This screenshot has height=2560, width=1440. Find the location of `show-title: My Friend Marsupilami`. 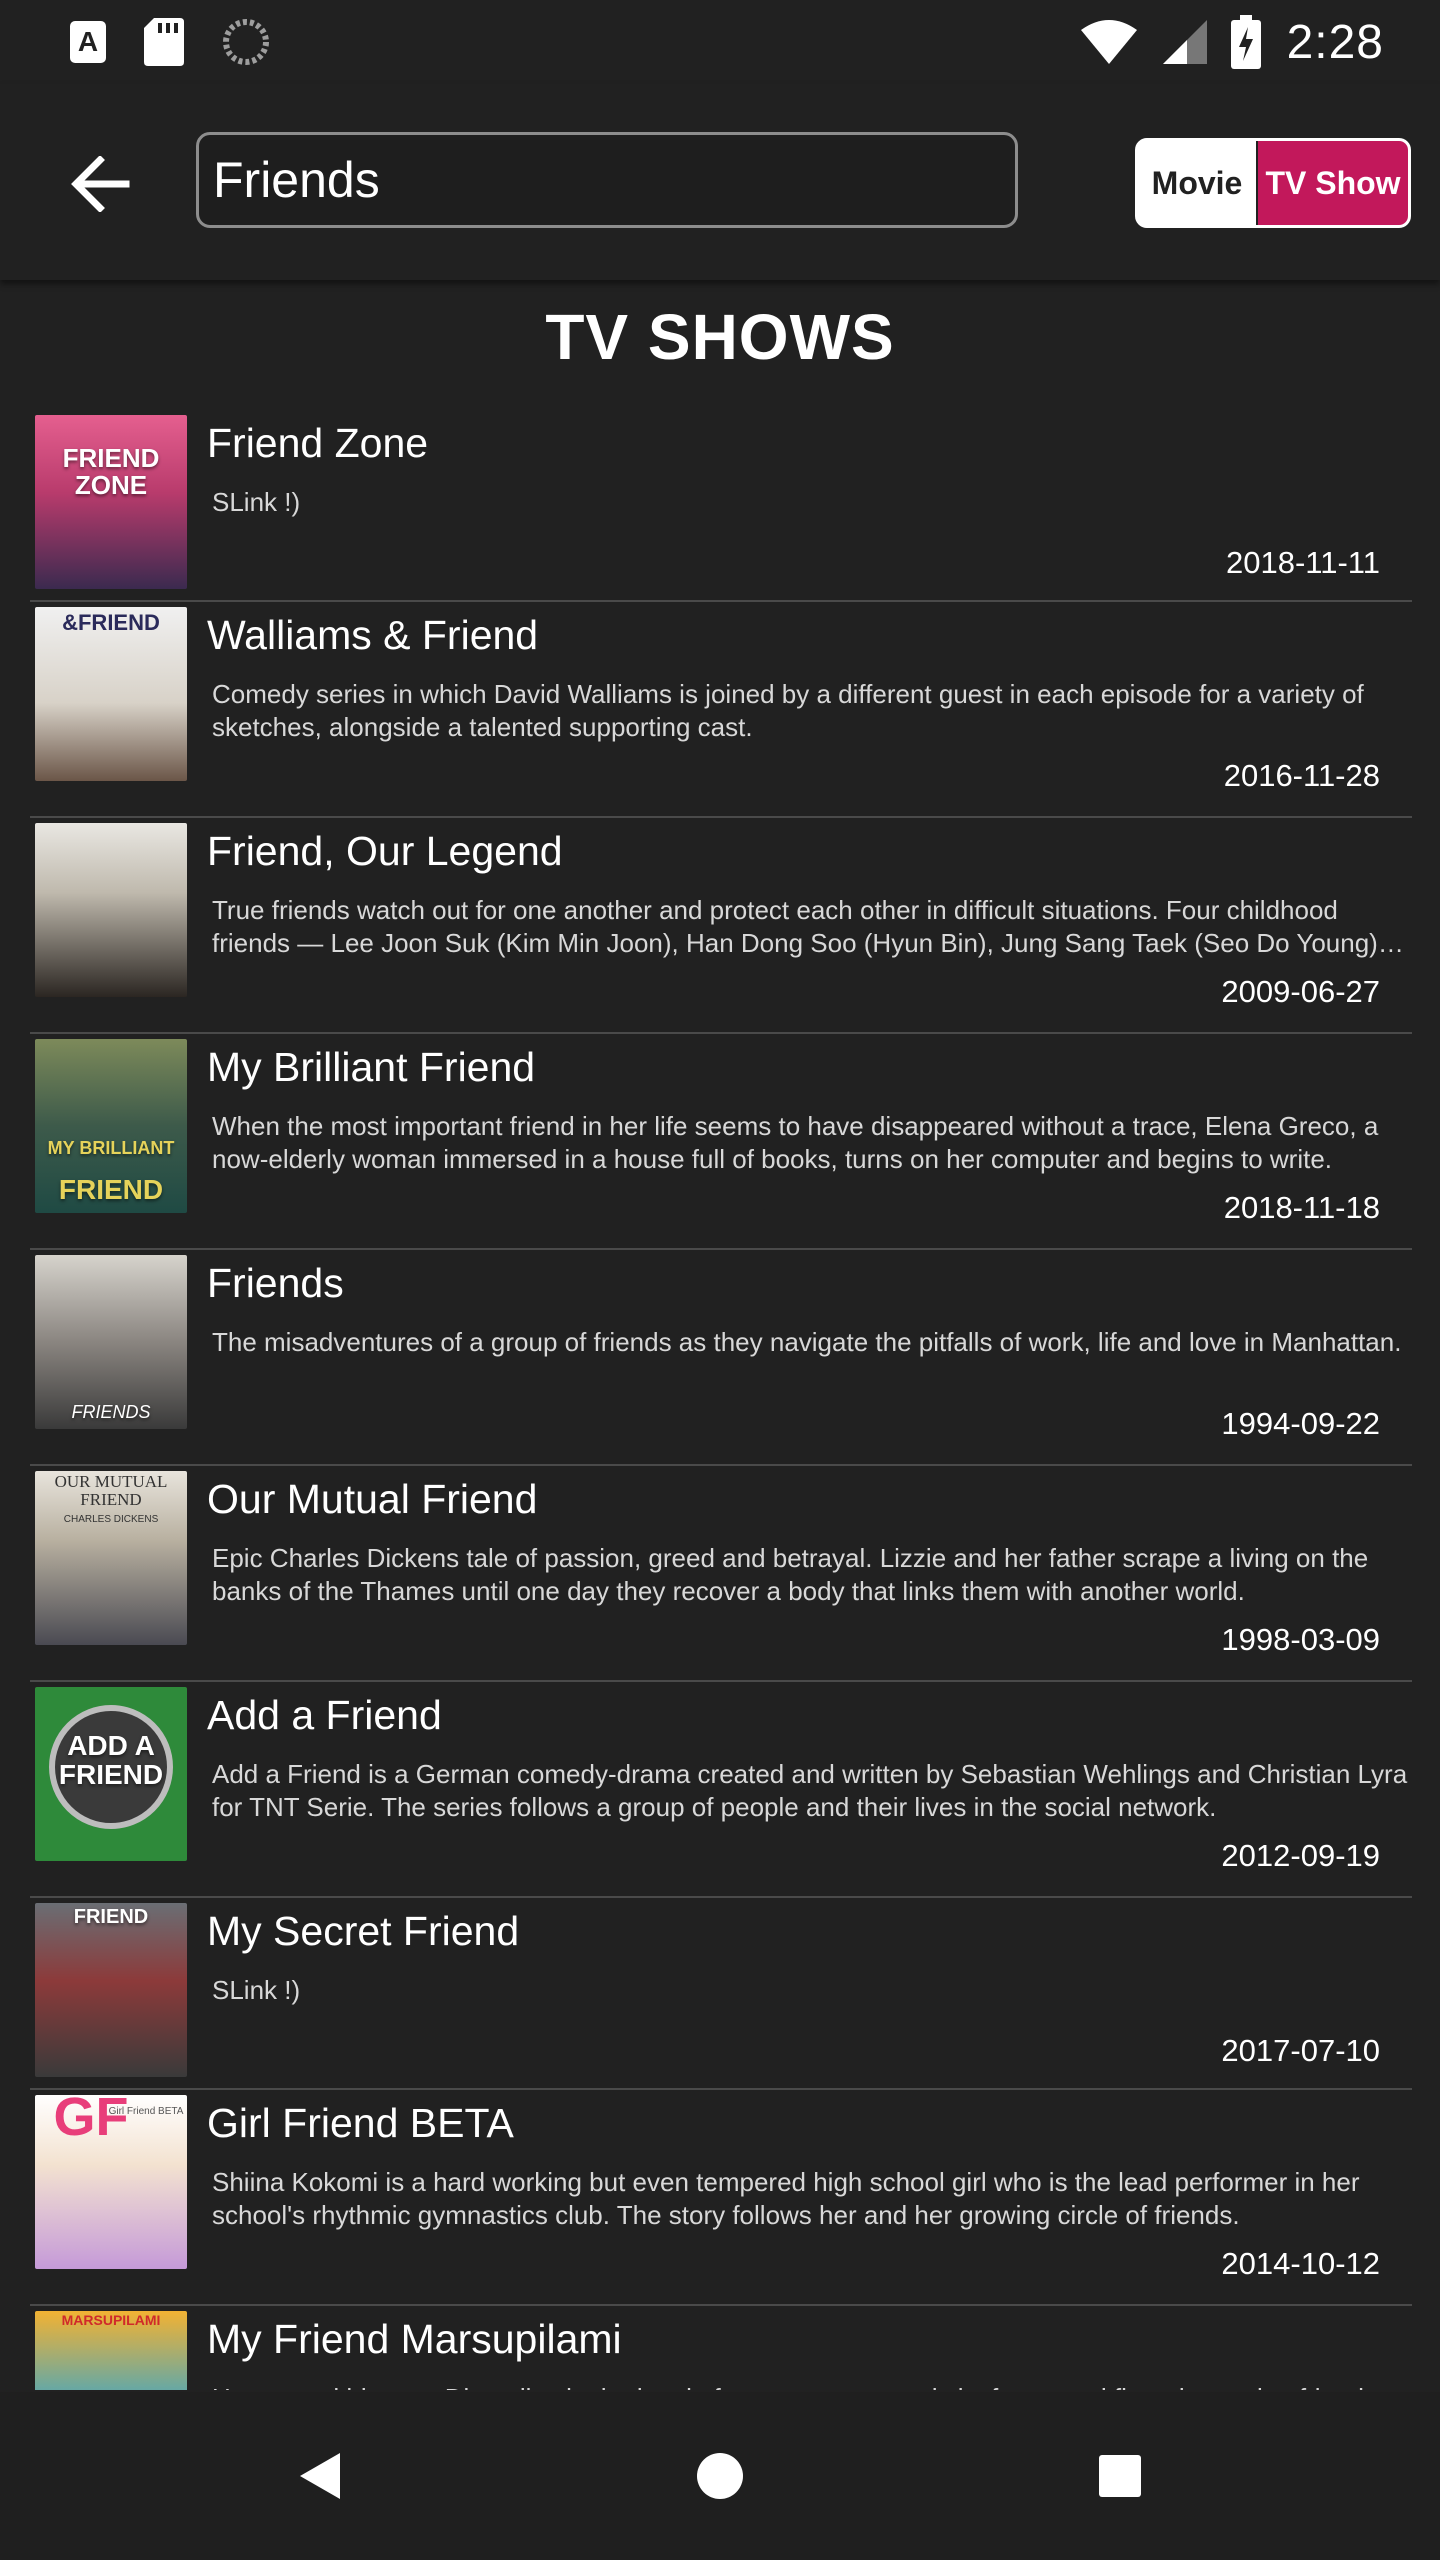

show-title: My Friend Marsupilami is located at coordinates (414, 2339).